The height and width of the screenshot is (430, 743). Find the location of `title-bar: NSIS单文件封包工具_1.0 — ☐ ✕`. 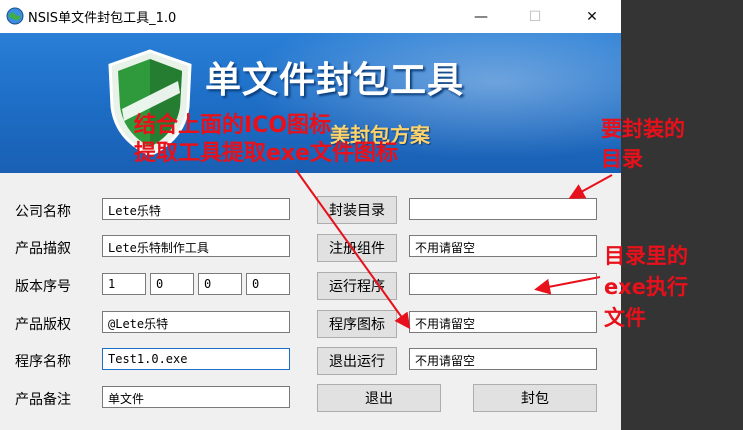

title-bar: NSIS单文件封包工具_1.0 — ☐ ✕ is located at coordinates (310, 16).